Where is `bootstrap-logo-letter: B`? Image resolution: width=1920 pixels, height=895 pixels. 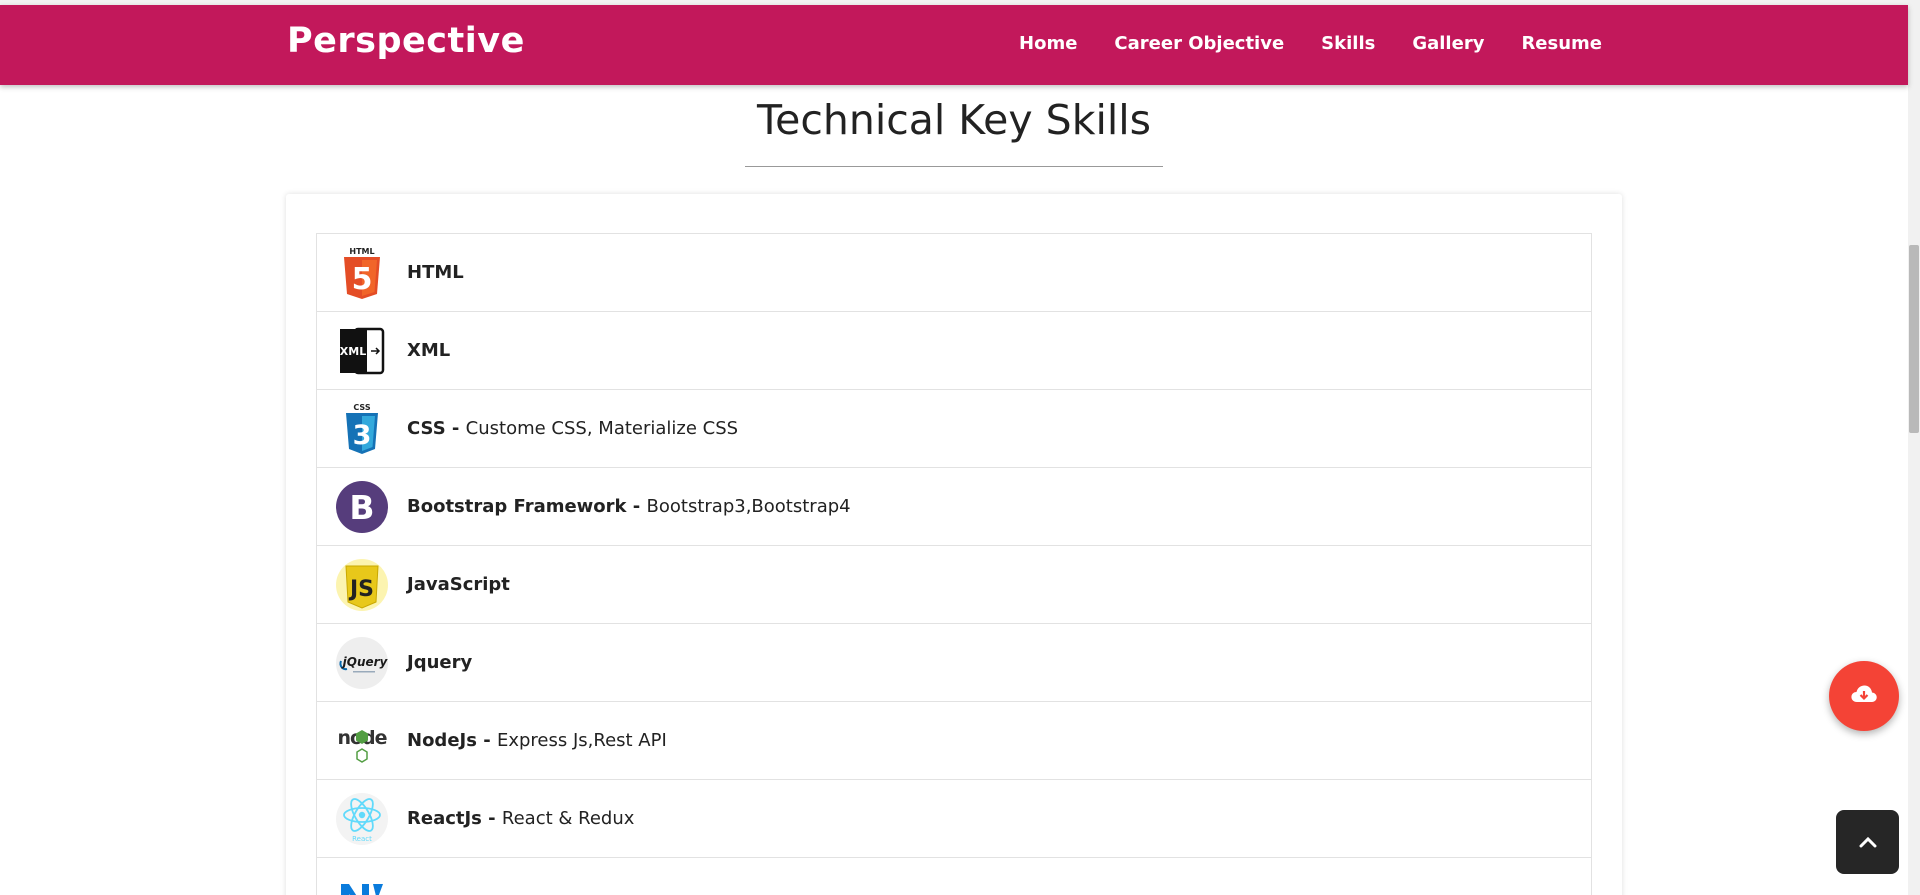 bootstrap-logo-letter: B is located at coordinates (361, 507).